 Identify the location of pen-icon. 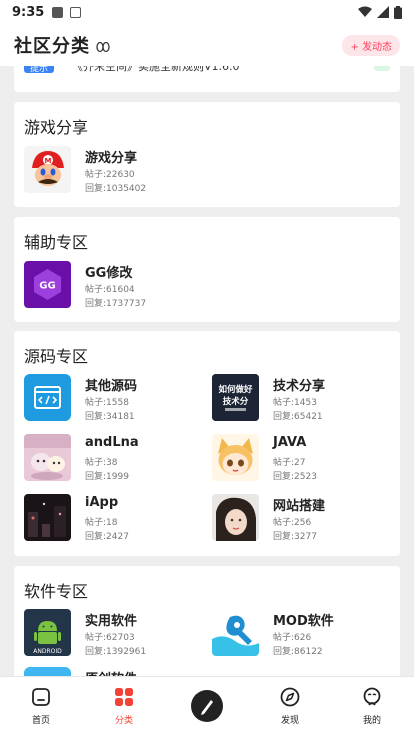
(207, 707).